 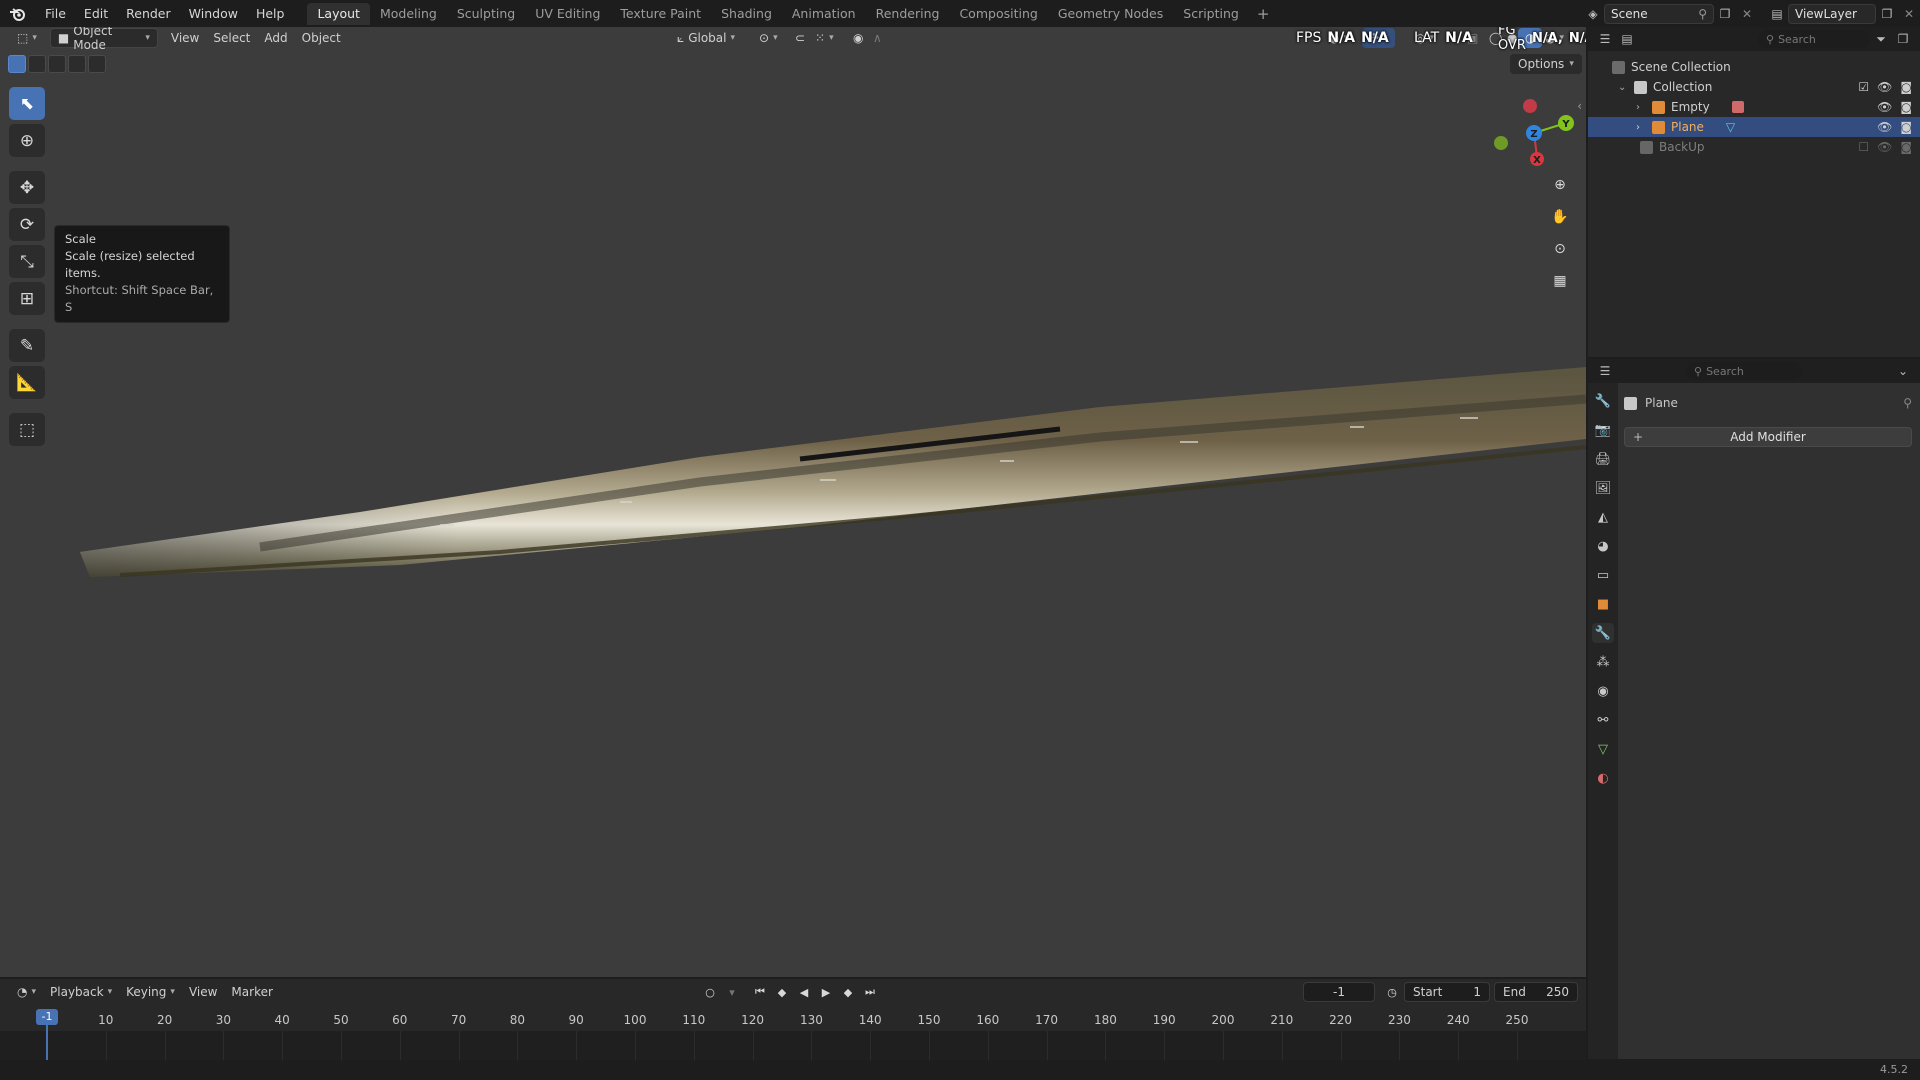 What do you see at coordinates (1725, 14) in the screenshot?
I see `new-scene-icon: ❐` at bounding box center [1725, 14].